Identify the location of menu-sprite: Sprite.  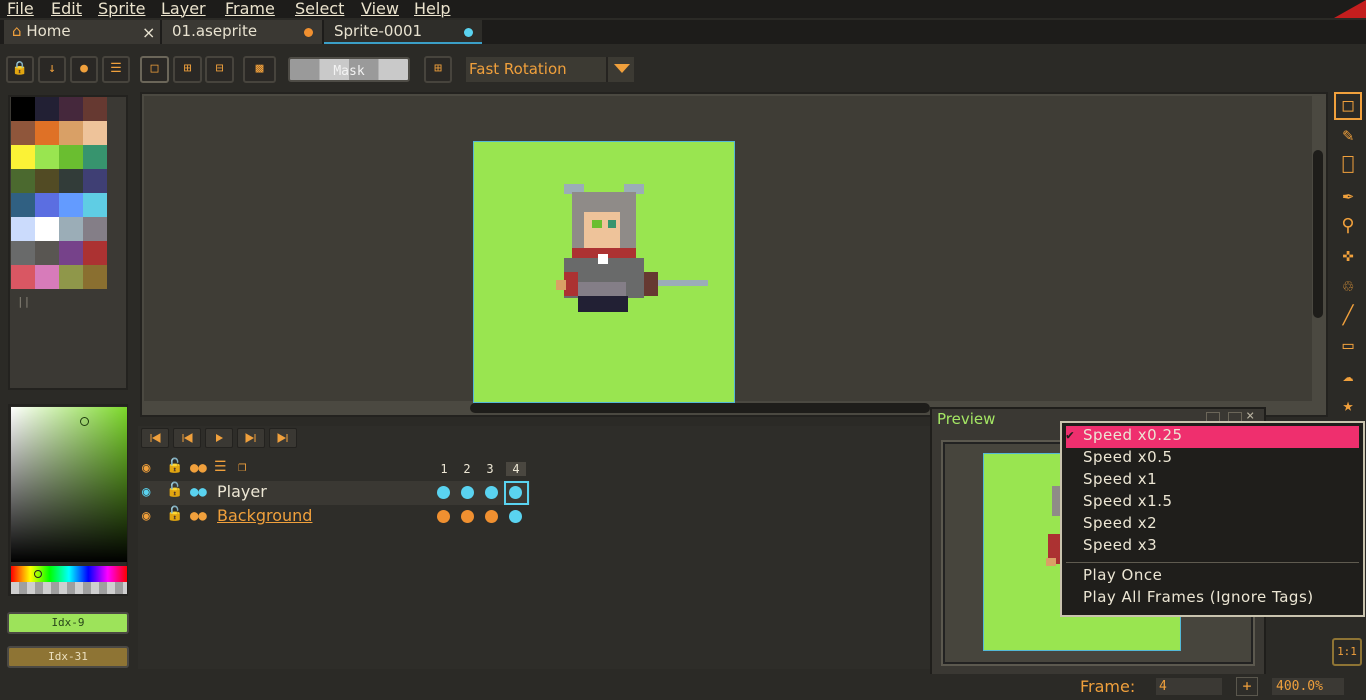
(121, 9).